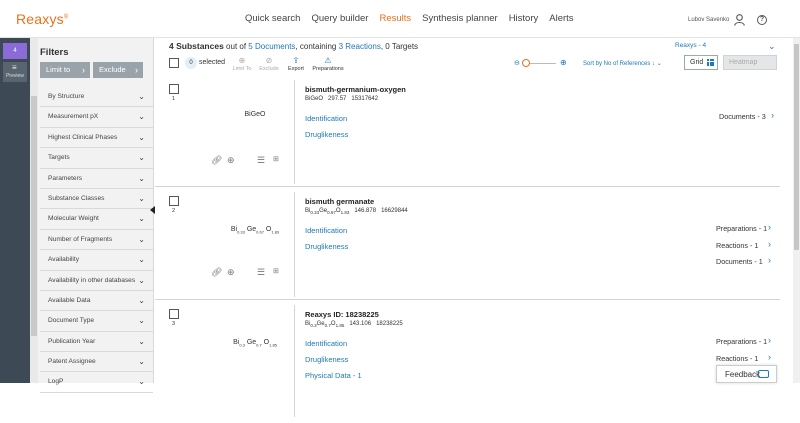  I want to click on substance-name: bismuth-germanium-oxygen, so click(355, 89).